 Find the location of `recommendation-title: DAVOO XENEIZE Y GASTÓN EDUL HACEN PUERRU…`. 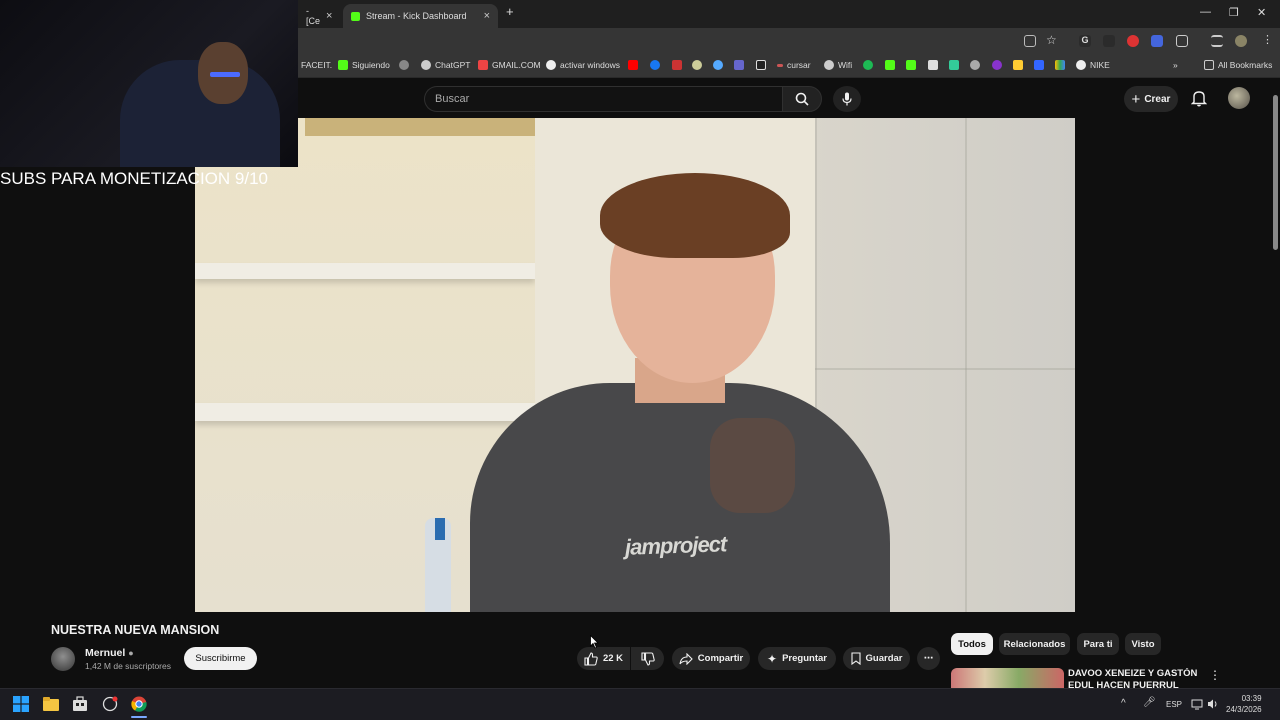

recommendation-title: DAVOO XENEIZE Y GASTÓN EDUL HACEN PUERRU… is located at coordinates (1135, 678).